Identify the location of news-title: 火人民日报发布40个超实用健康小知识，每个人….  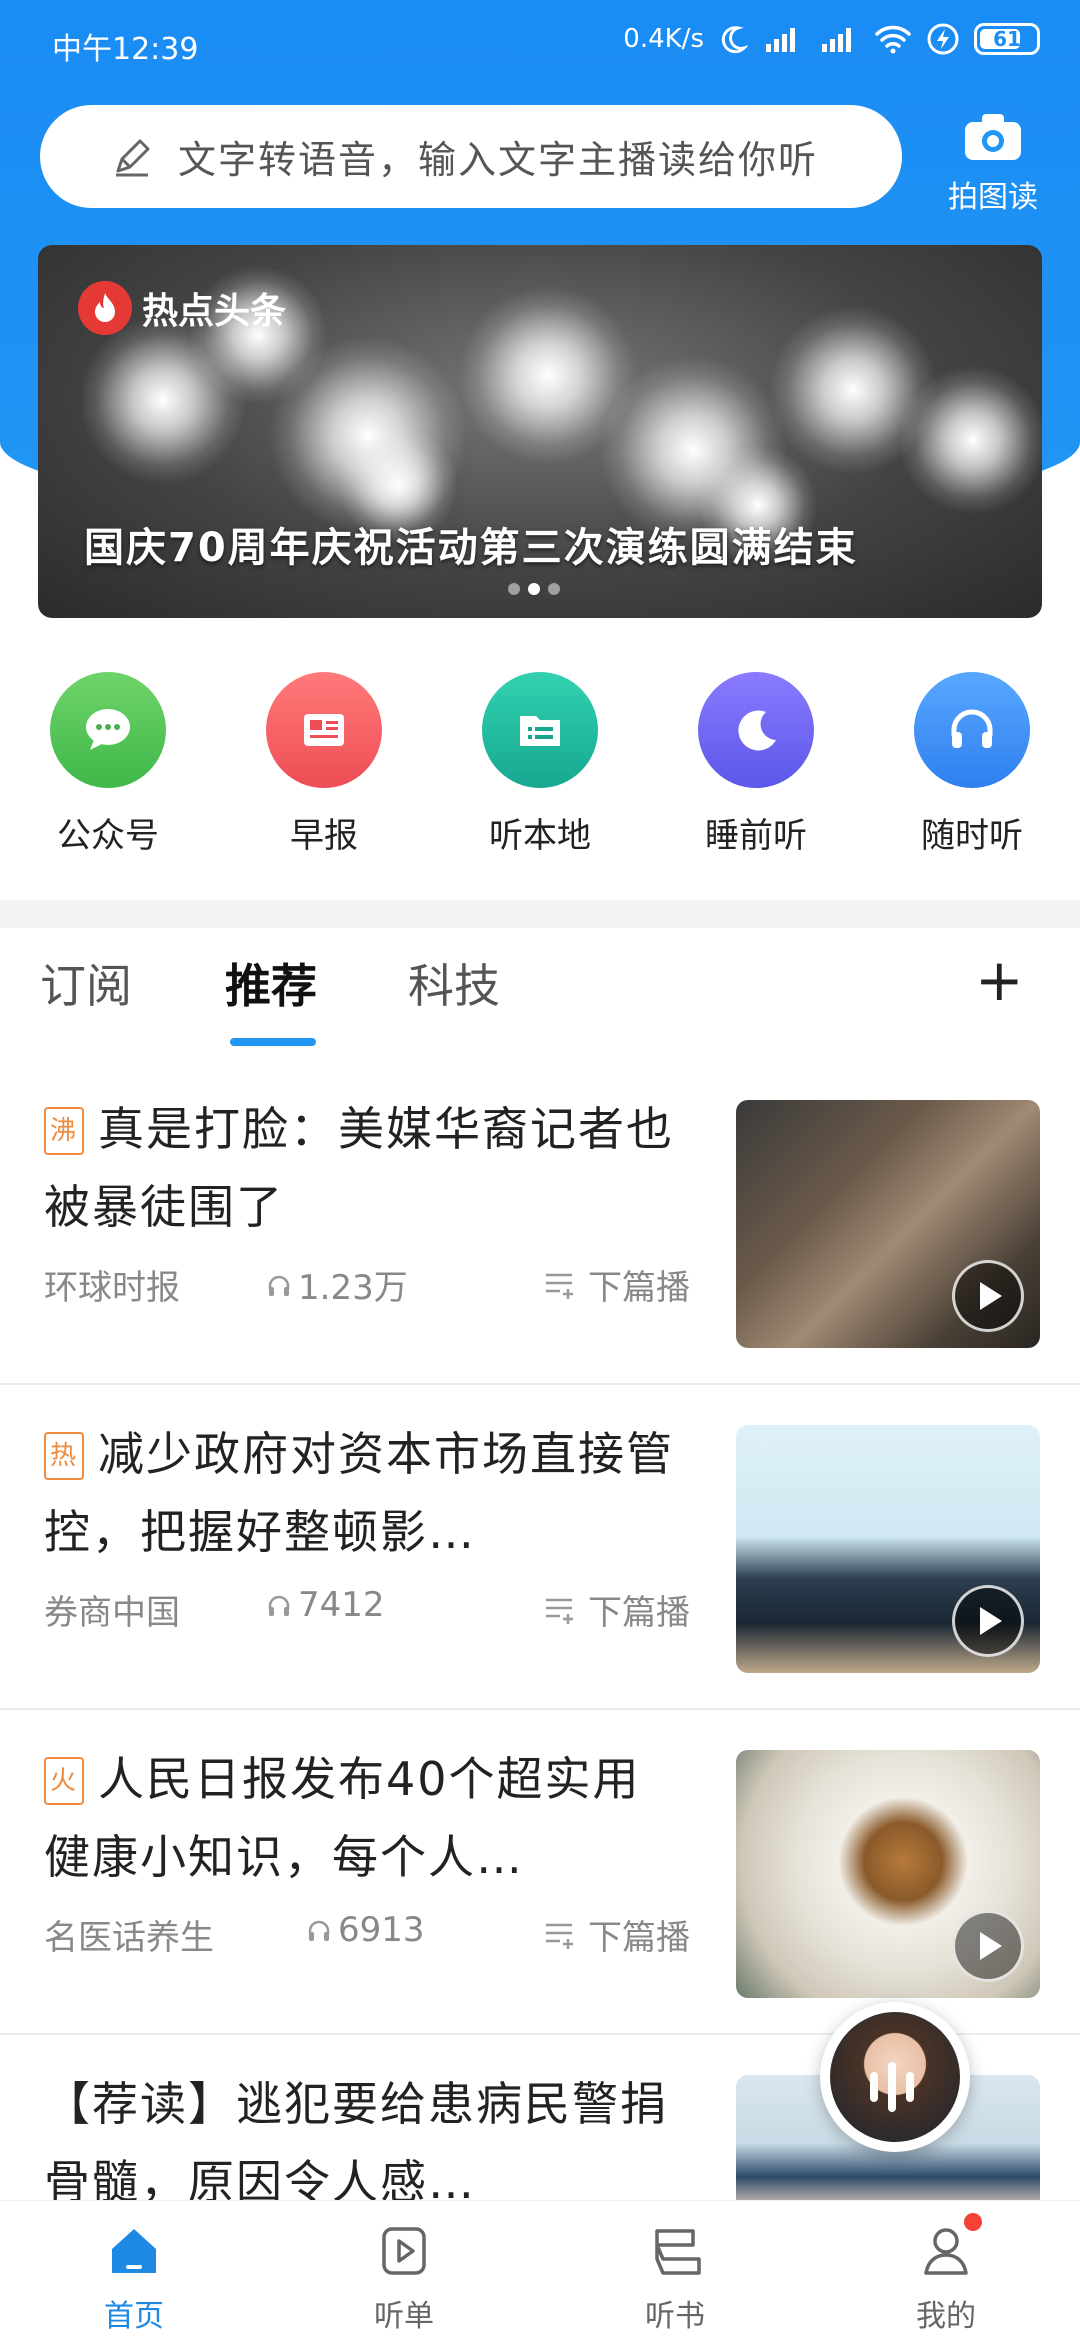
(342, 1818).